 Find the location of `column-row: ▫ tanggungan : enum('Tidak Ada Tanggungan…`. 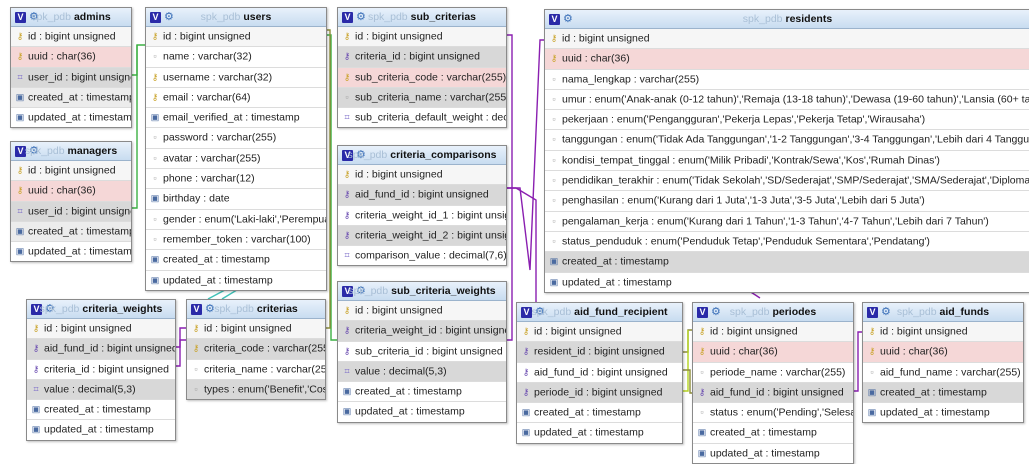

column-row: ▫ tanggungan : enum('Tidak Ada Tanggungan… is located at coordinates (787, 139).